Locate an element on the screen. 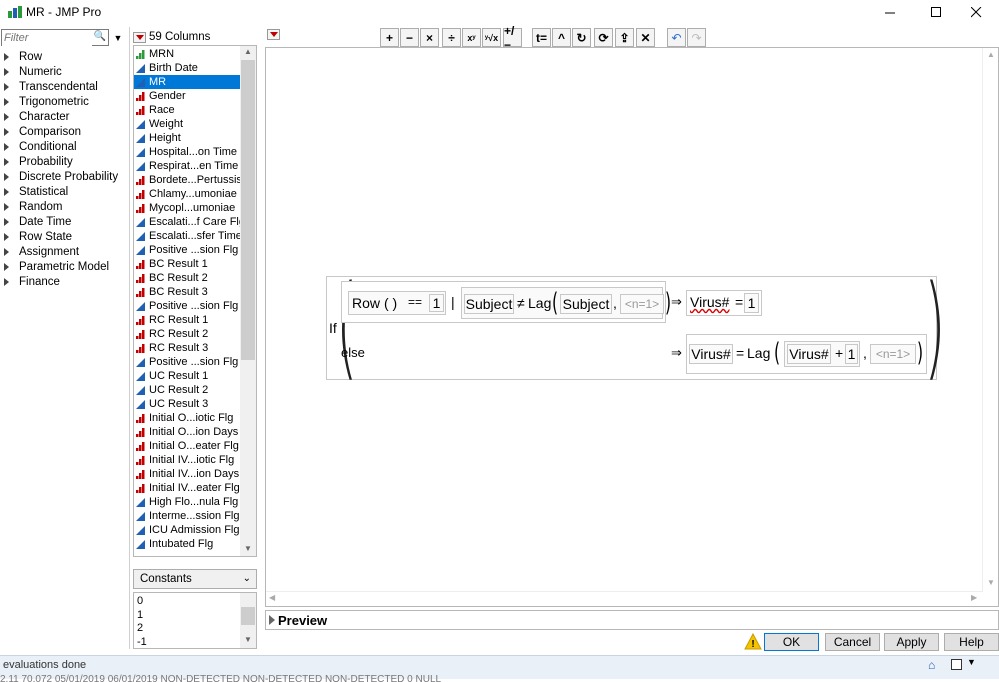 Image resolution: width=999 pixels, height=682 pixels. cancel-button: Cancel is located at coordinates (852, 642).